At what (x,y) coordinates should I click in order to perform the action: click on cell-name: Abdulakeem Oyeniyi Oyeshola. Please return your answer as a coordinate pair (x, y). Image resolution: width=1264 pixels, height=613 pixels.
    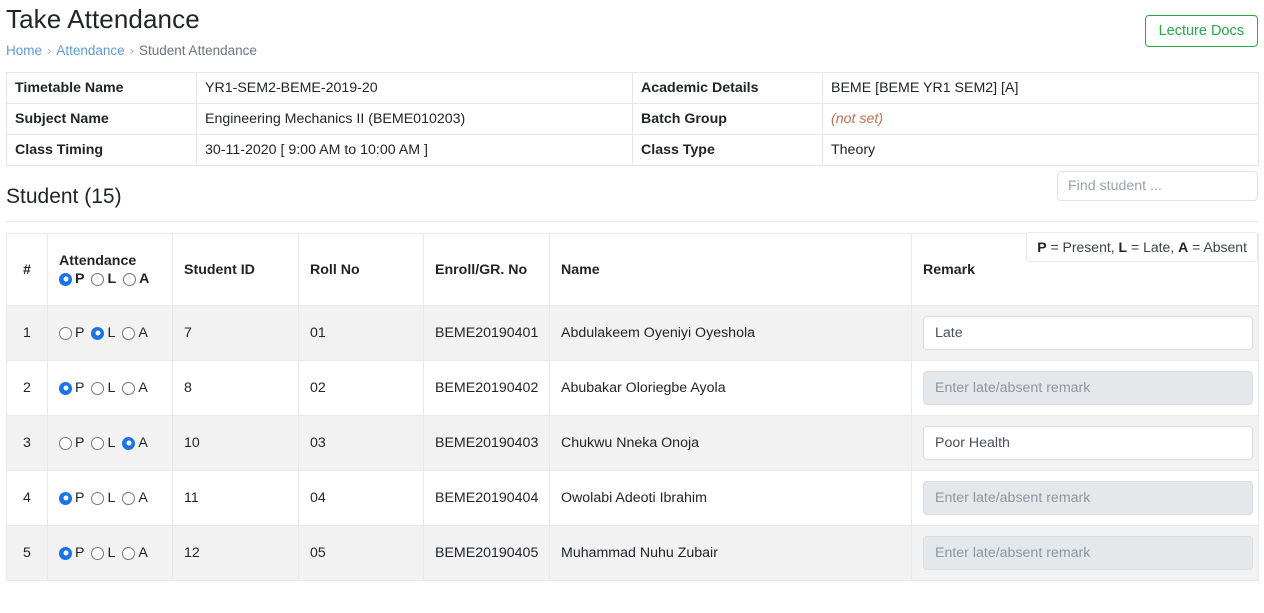
    Looking at the image, I should click on (730, 333).